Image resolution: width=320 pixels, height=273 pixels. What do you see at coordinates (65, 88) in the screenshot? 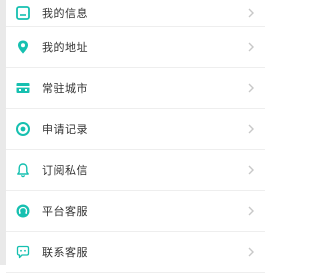
I see `menu-item-label: 常驻城市` at bounding box center [65, 88].